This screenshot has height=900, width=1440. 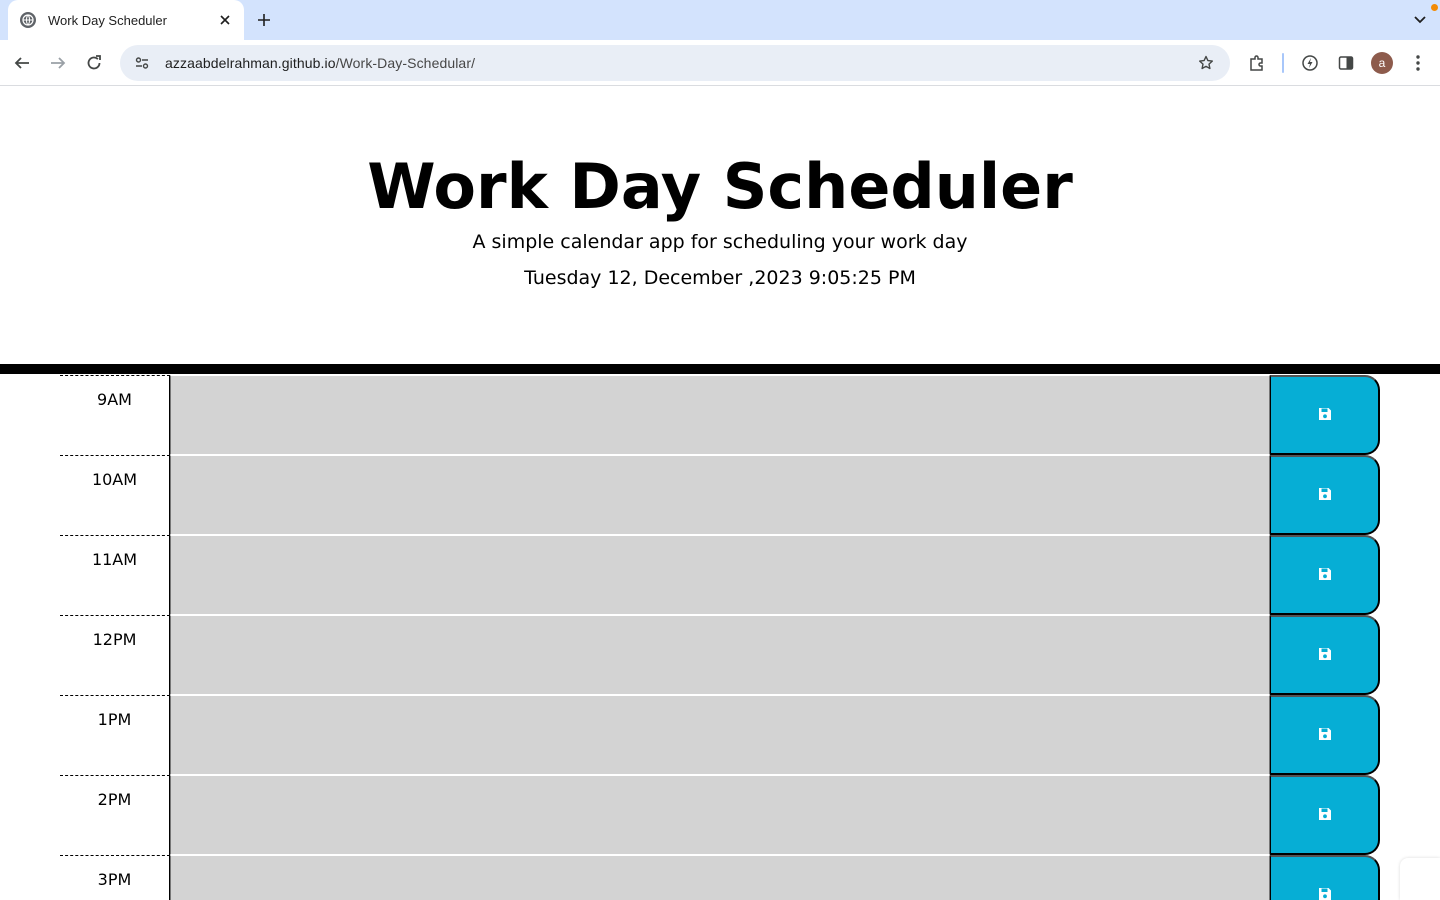 What do you see at coordinates (107, 20) in the screenshot?
I see `tab-title: Work Day Scheduler` at bounding box center [107, 20].